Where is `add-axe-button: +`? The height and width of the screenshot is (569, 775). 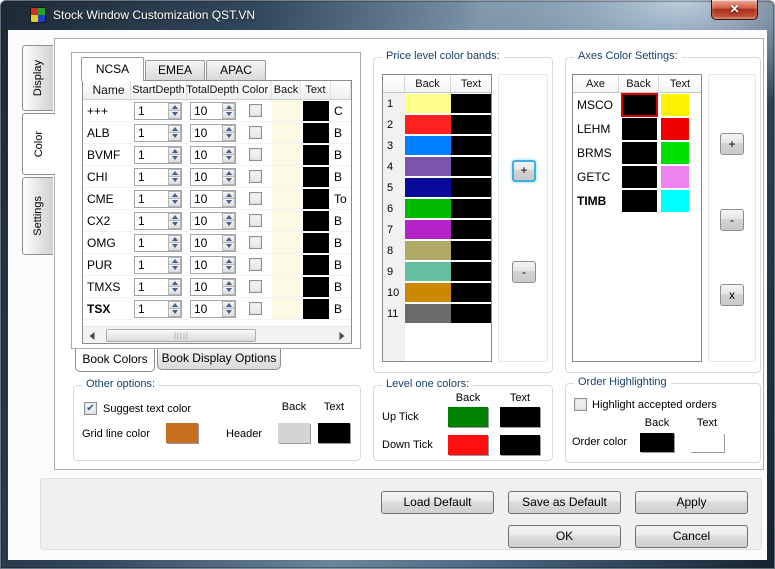
add-axe-button: + is located at coordinates (732, 144).